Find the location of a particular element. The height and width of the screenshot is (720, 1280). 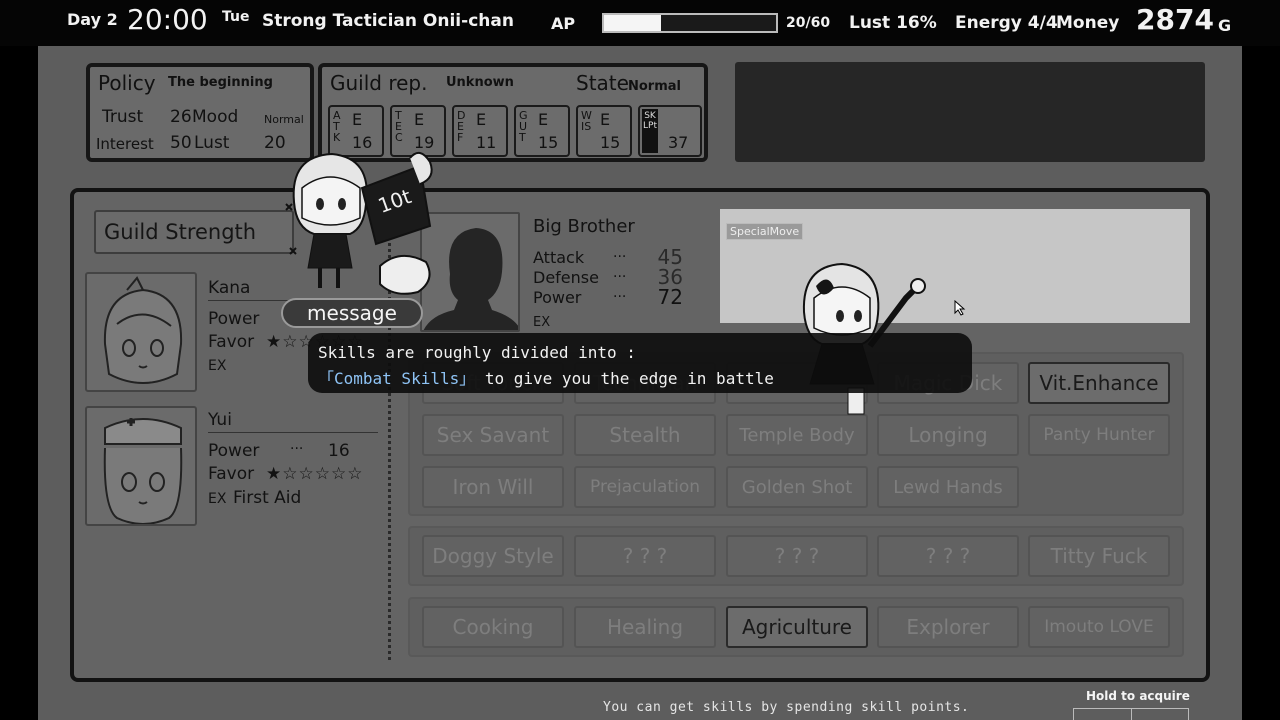

bb-defense-dots: ··· is located at coordinates (620, 277).